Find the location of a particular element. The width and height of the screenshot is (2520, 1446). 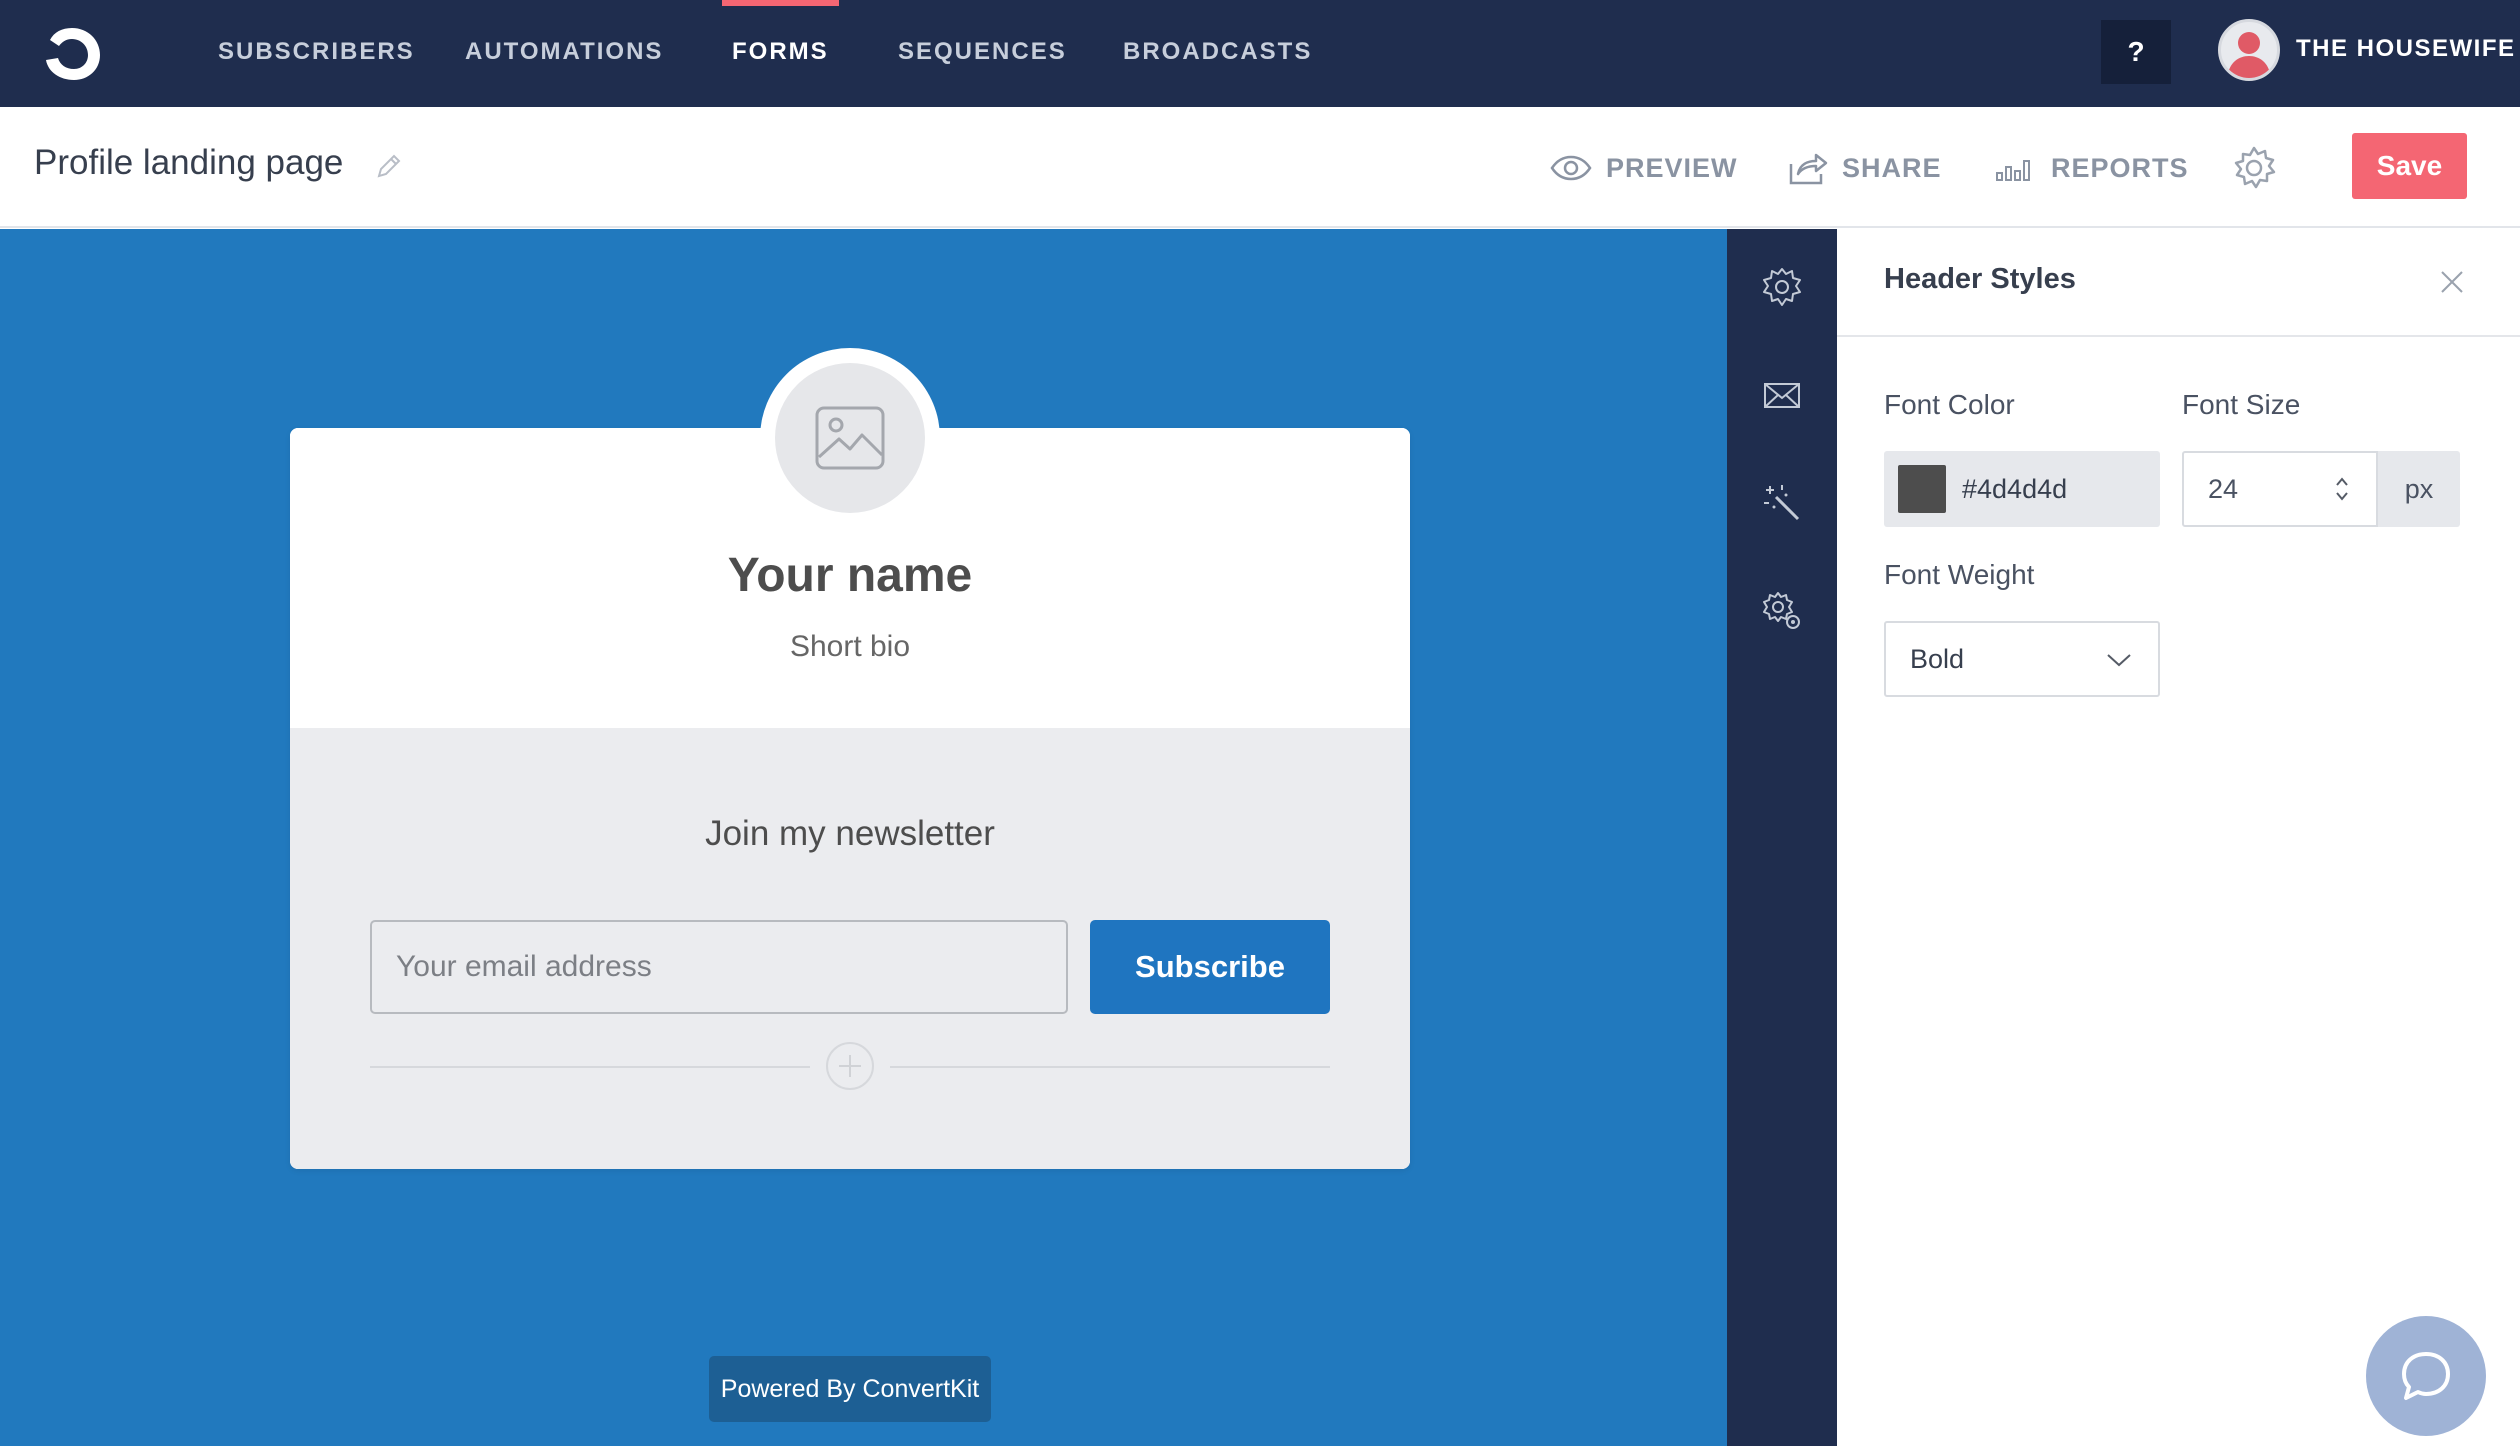

magic-wand-icon is located at coordinates (1782, 503).